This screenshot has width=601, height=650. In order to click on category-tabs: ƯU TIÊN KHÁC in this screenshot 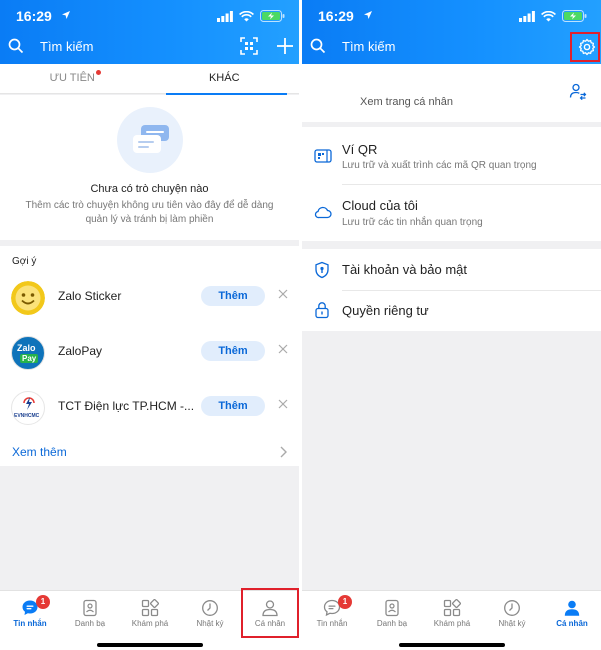, I will do `click(150, 79)`.